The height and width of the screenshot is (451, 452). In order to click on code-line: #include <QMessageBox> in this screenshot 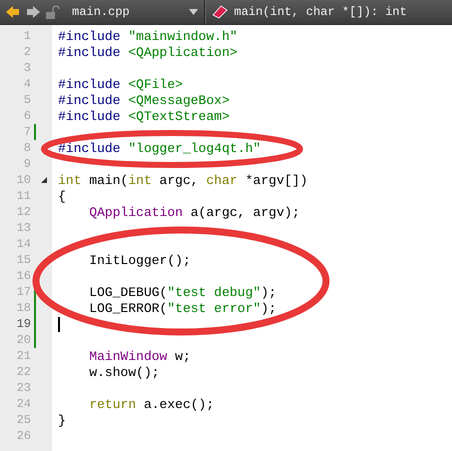, I will do `click(143, 100)`.